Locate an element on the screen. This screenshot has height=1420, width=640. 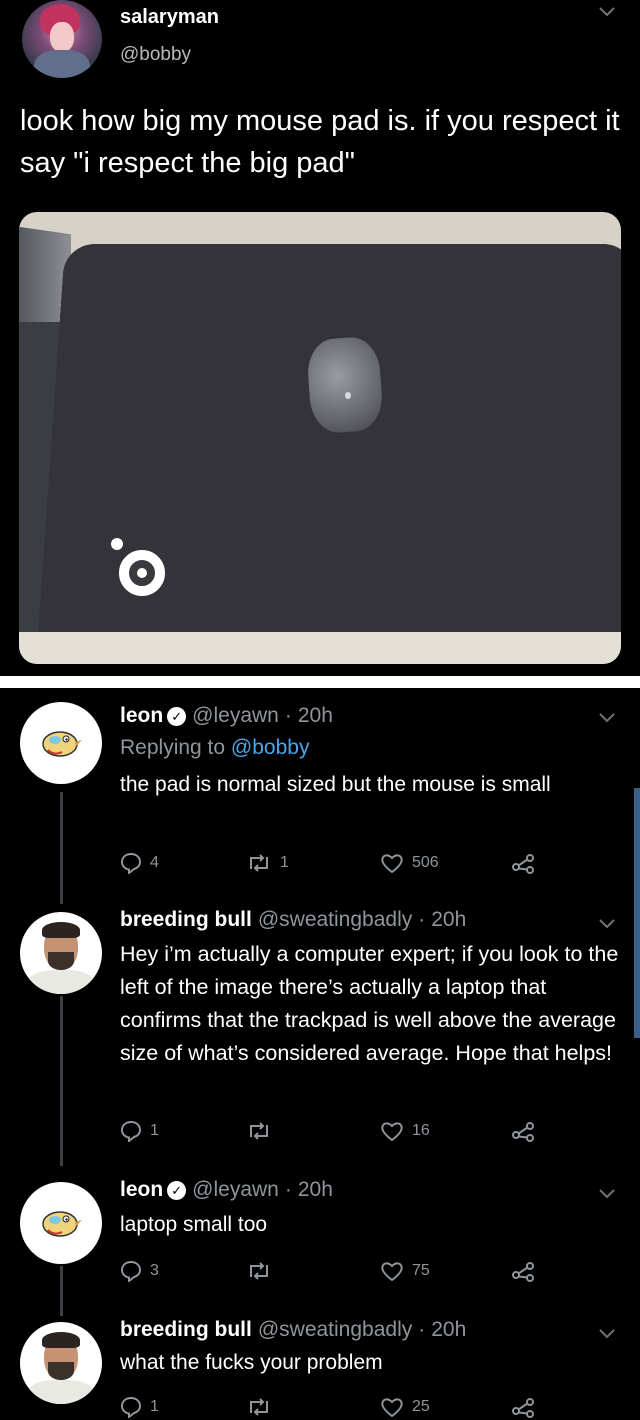
like-button: 16 is located at coordinates (405, 1131).